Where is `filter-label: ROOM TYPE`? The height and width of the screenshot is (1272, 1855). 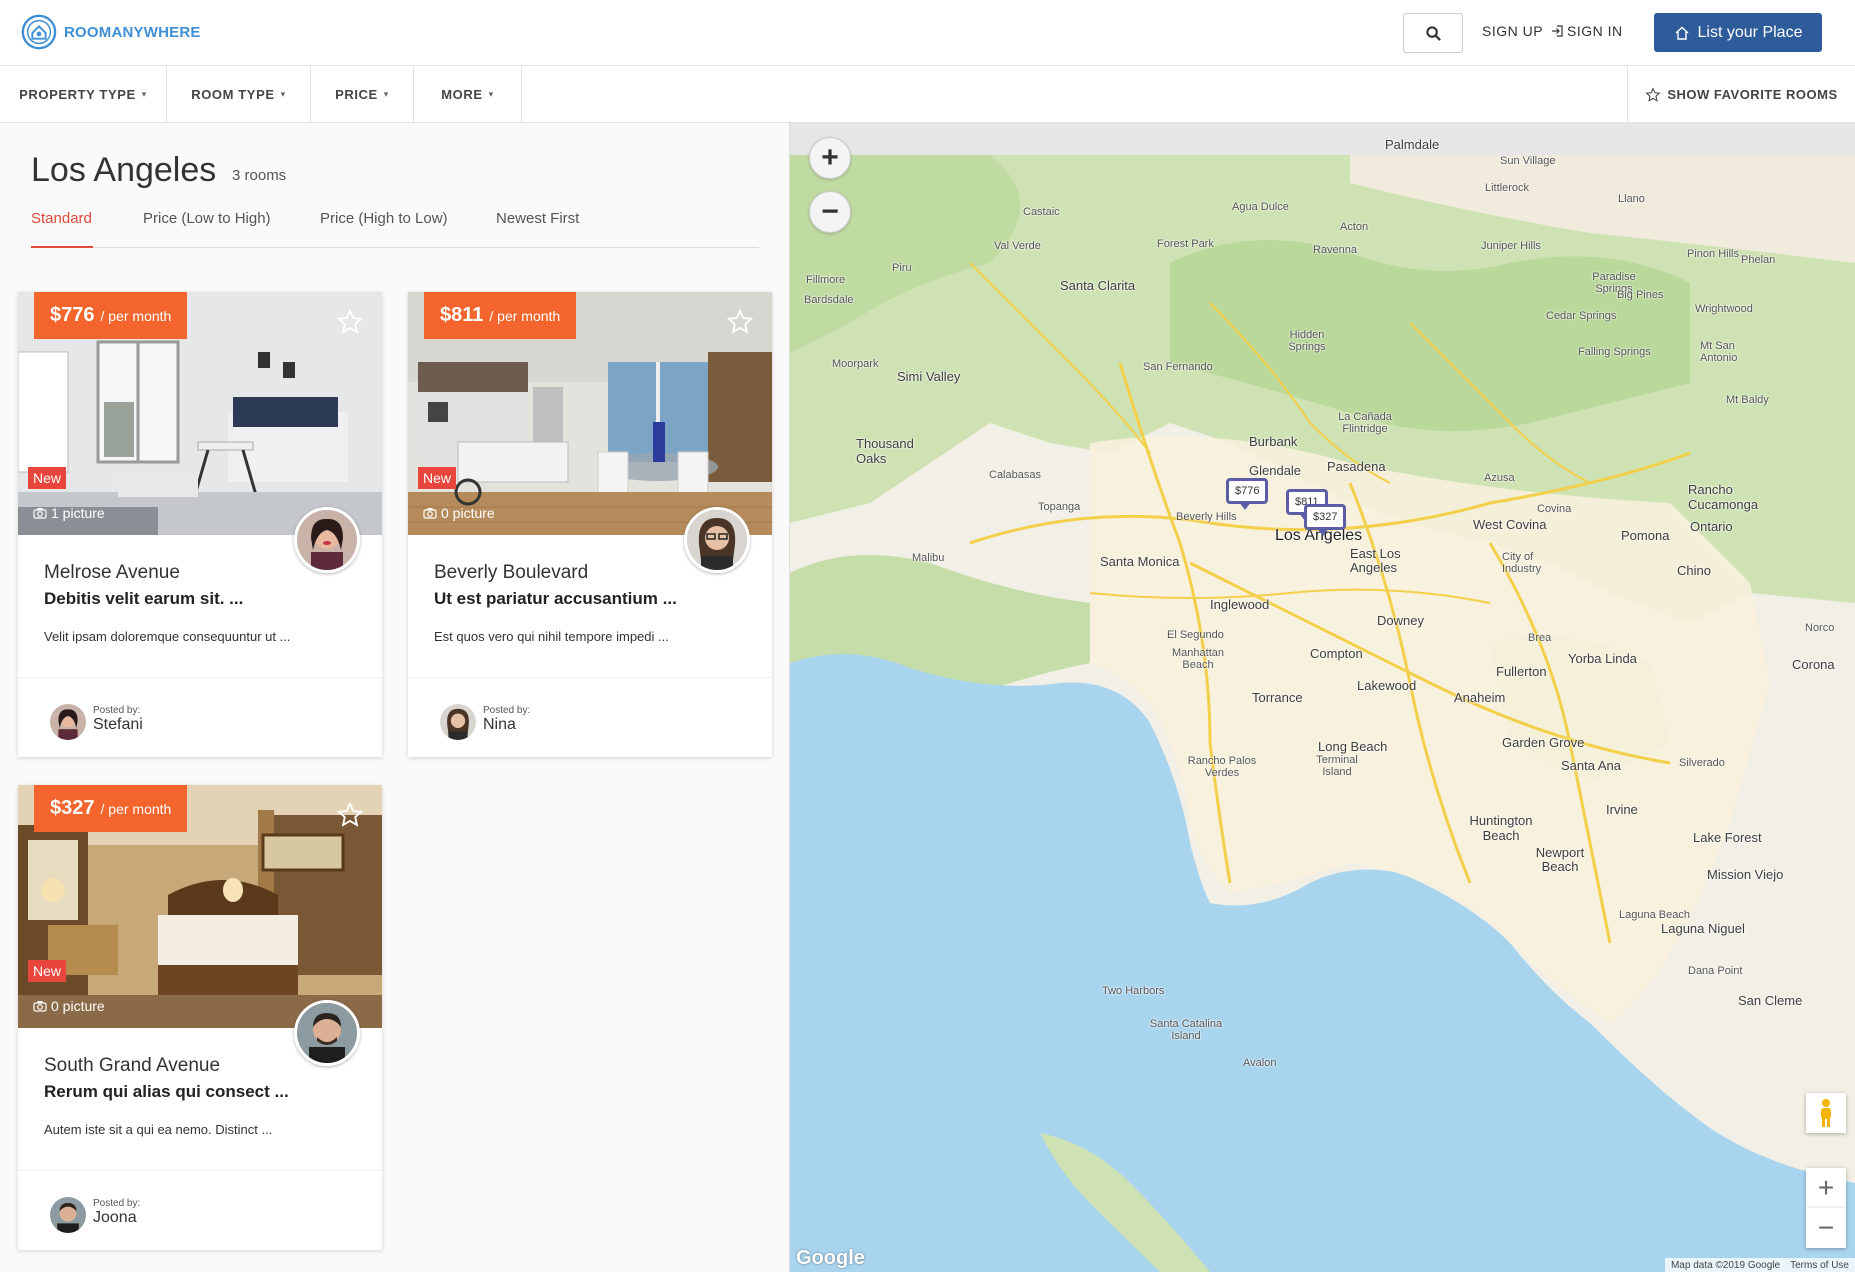 filter-label: ROOM TYPE is located at coordinates (233, 94).